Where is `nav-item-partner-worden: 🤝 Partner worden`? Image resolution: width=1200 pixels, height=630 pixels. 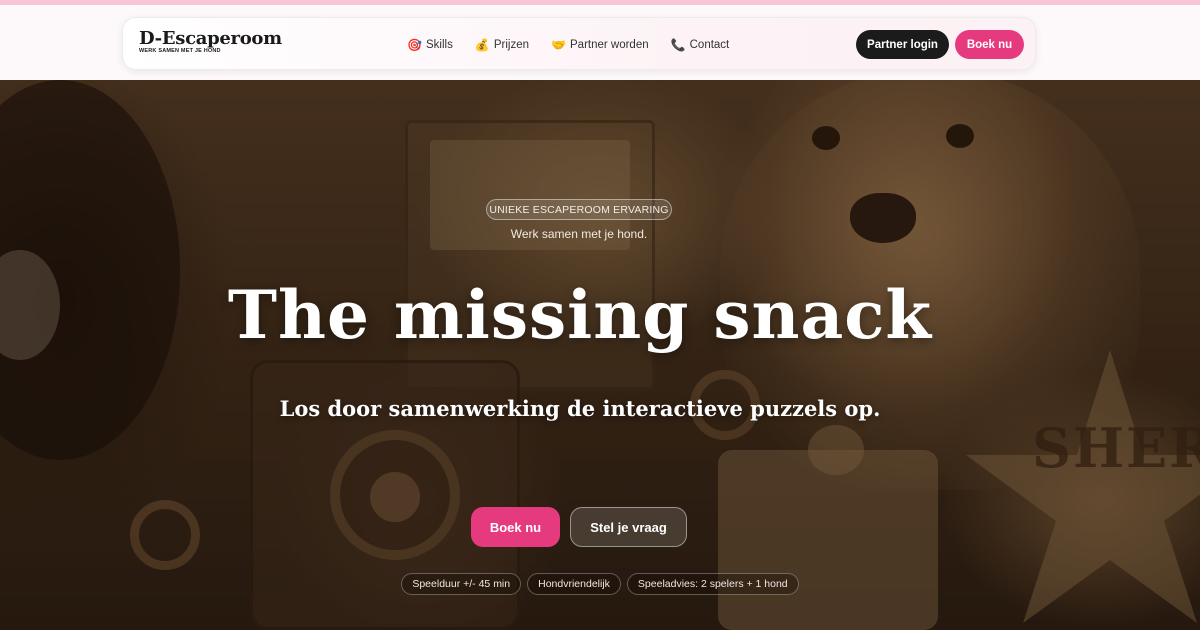
nav-item-partner-worden: 🤝 Partner worden is located at coordinates (600, 45).